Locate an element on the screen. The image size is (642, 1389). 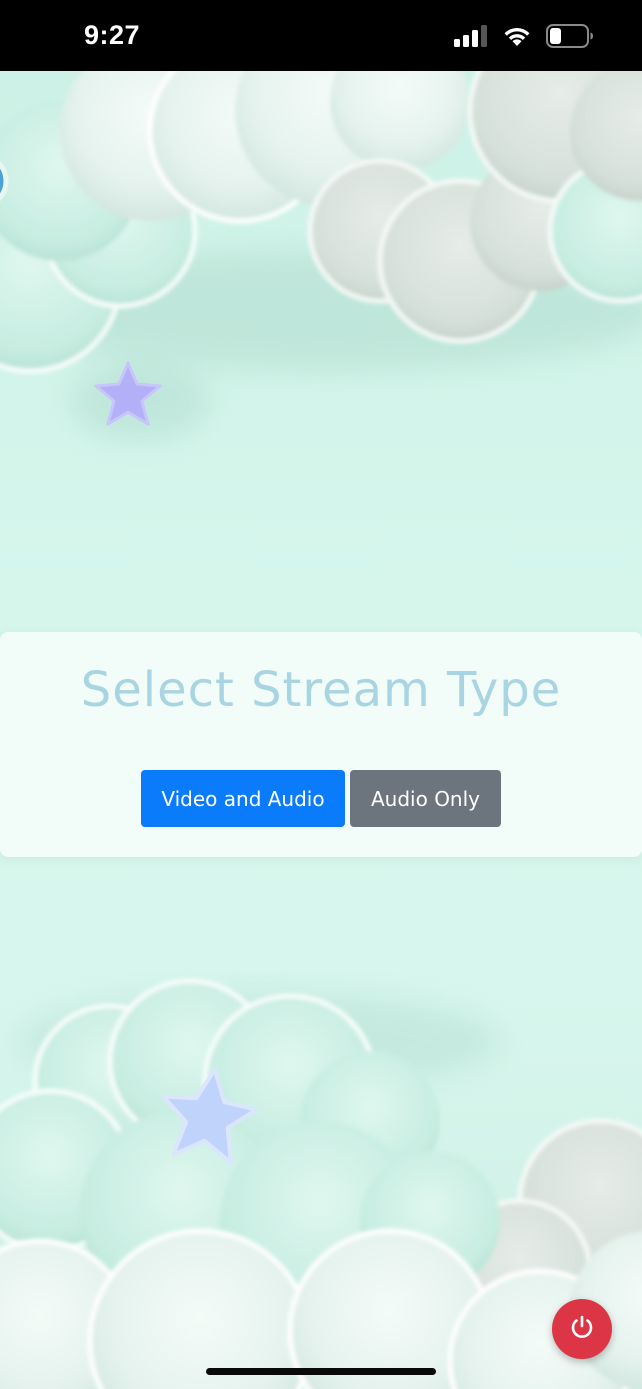
power-icon is located at coordinates (582, 1329).